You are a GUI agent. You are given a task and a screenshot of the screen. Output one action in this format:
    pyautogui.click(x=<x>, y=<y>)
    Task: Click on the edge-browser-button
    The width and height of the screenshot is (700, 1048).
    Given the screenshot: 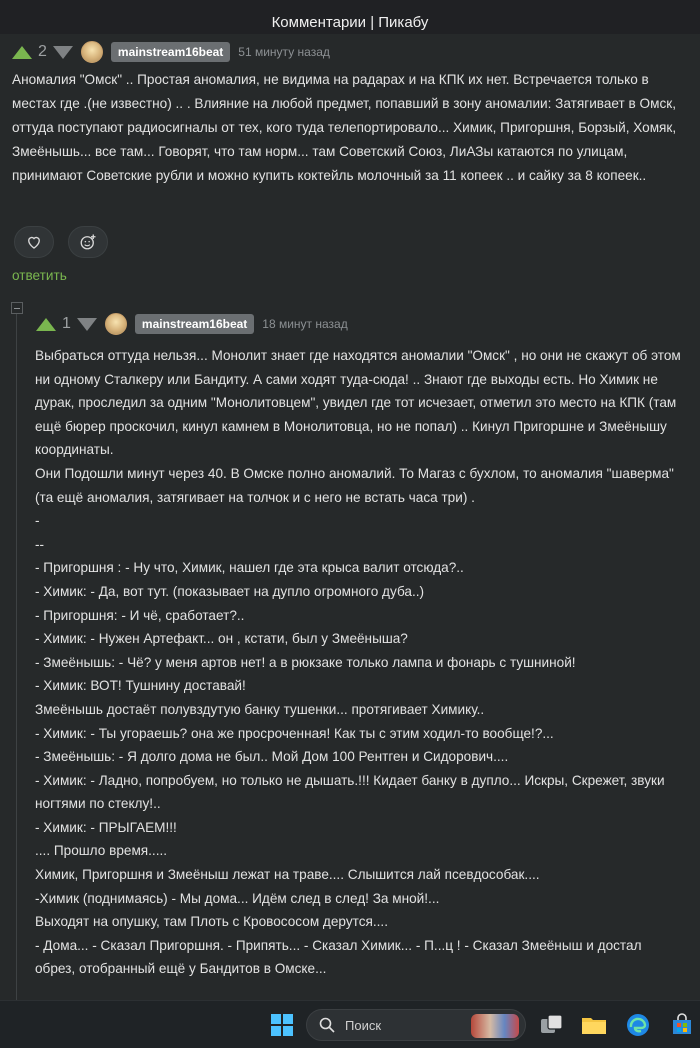 What is the action you would take?
    pyautogui.click(x=638, y=1025)
    